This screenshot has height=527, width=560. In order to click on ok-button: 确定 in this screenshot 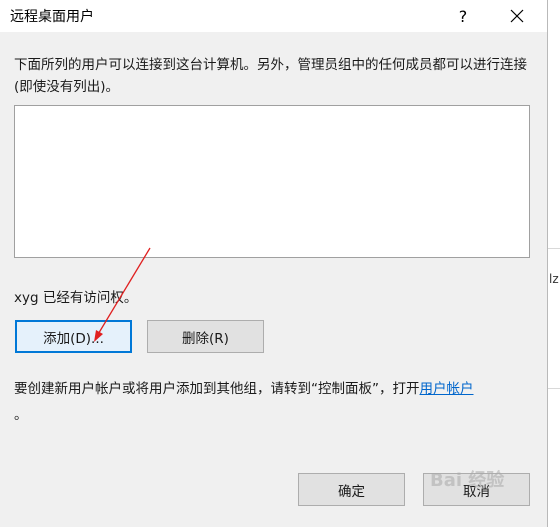, I will do `click(351, 489)`.